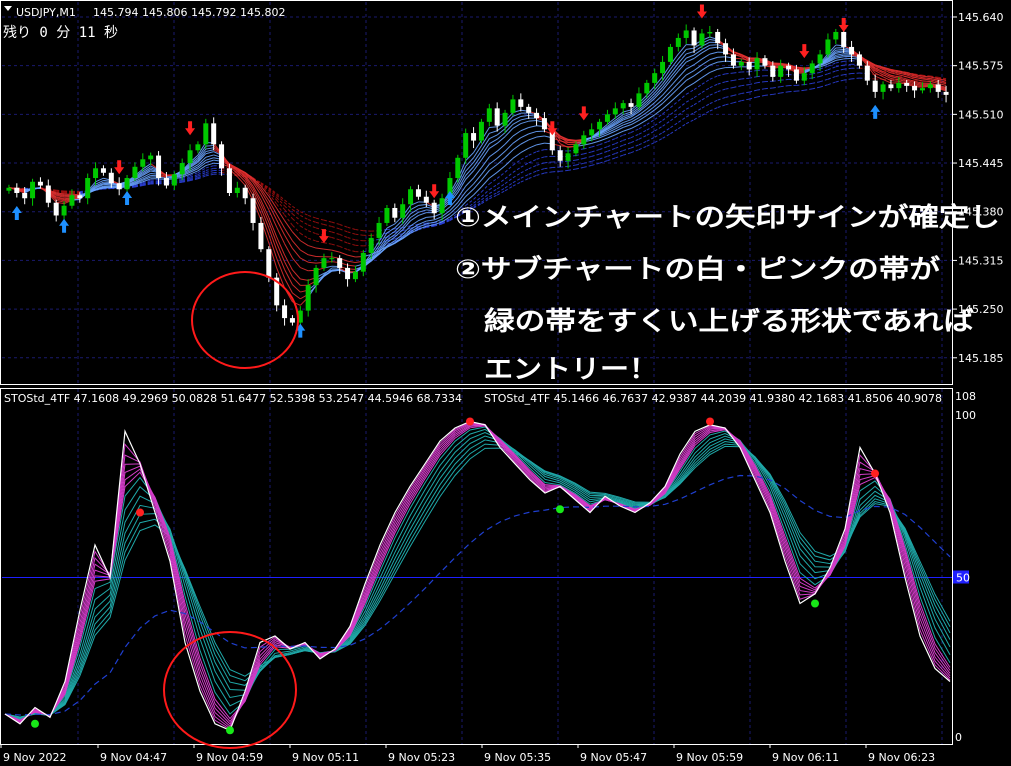  I want to click on arrow-down-icon, so click(434, 191).